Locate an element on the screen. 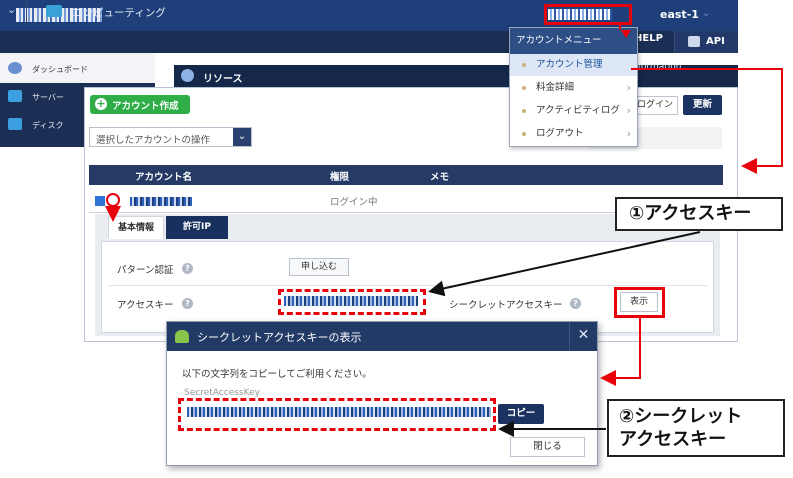 This screenshot has width=793, height=478. copy-button: コピー is located at coordinates (521, 414).